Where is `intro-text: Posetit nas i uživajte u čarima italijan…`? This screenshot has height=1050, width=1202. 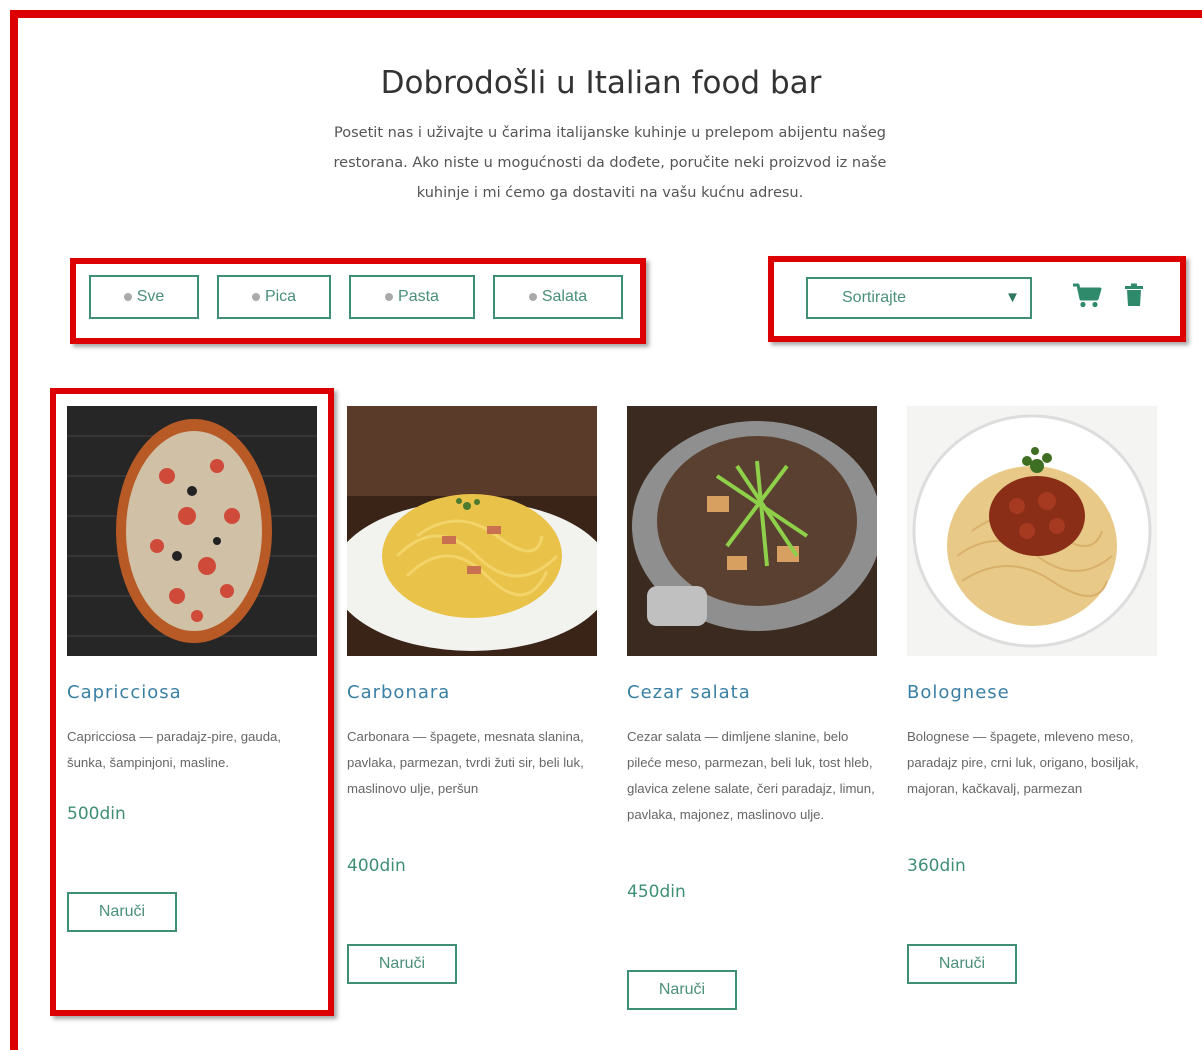 intro-text: Posetit nas i uživajte u čarima italijan… is located at coordinates (610, 163).